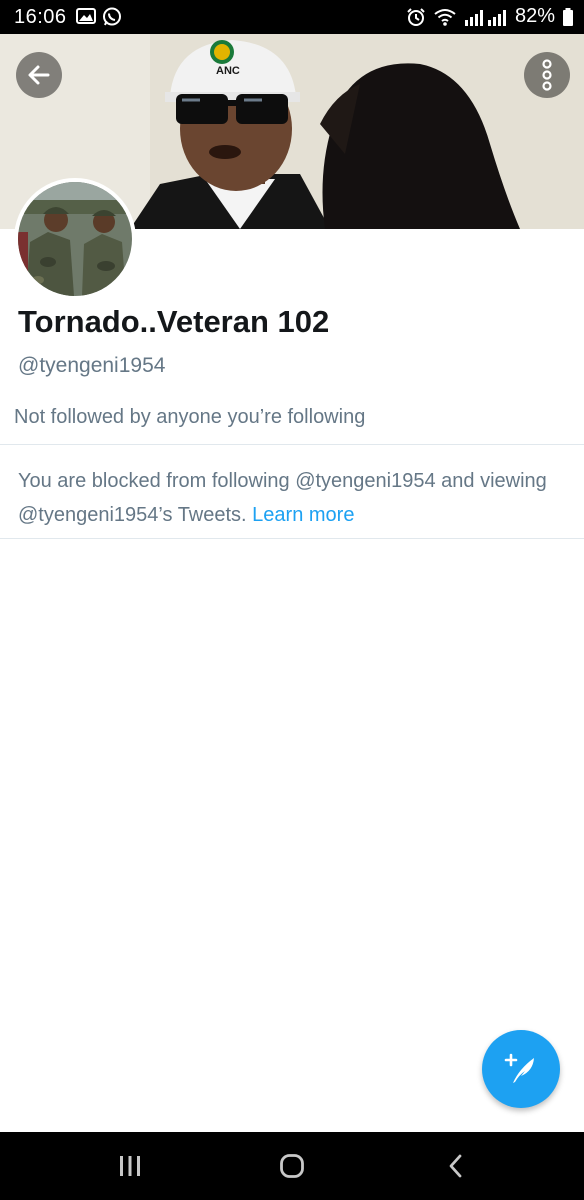 Image resolution: width=584 pixels, height=1200 pixels. Describe the element at coordinates (99, 20) in the screenshot. I see `status-notification-icons` at that location.